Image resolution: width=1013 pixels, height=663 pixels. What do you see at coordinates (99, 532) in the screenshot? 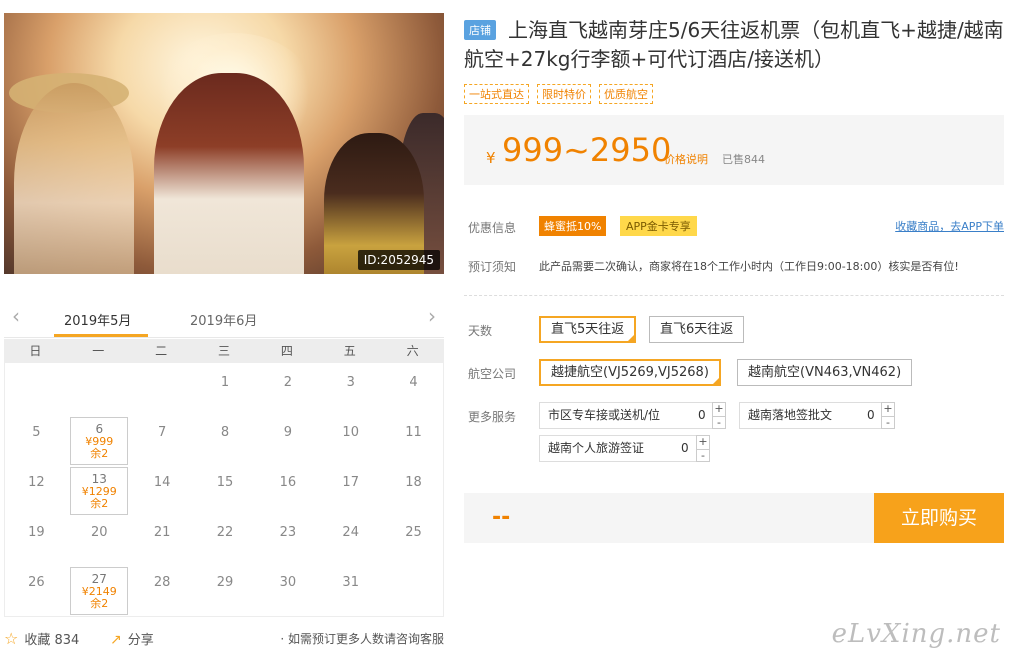
I see `day-number: 20` at bounding box center [99, 532].